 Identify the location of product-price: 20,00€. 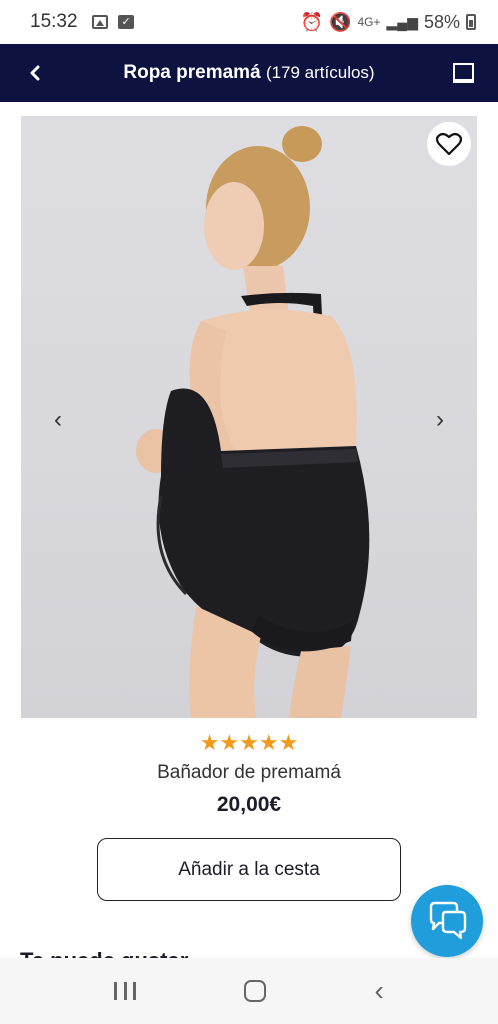
(249, 804).